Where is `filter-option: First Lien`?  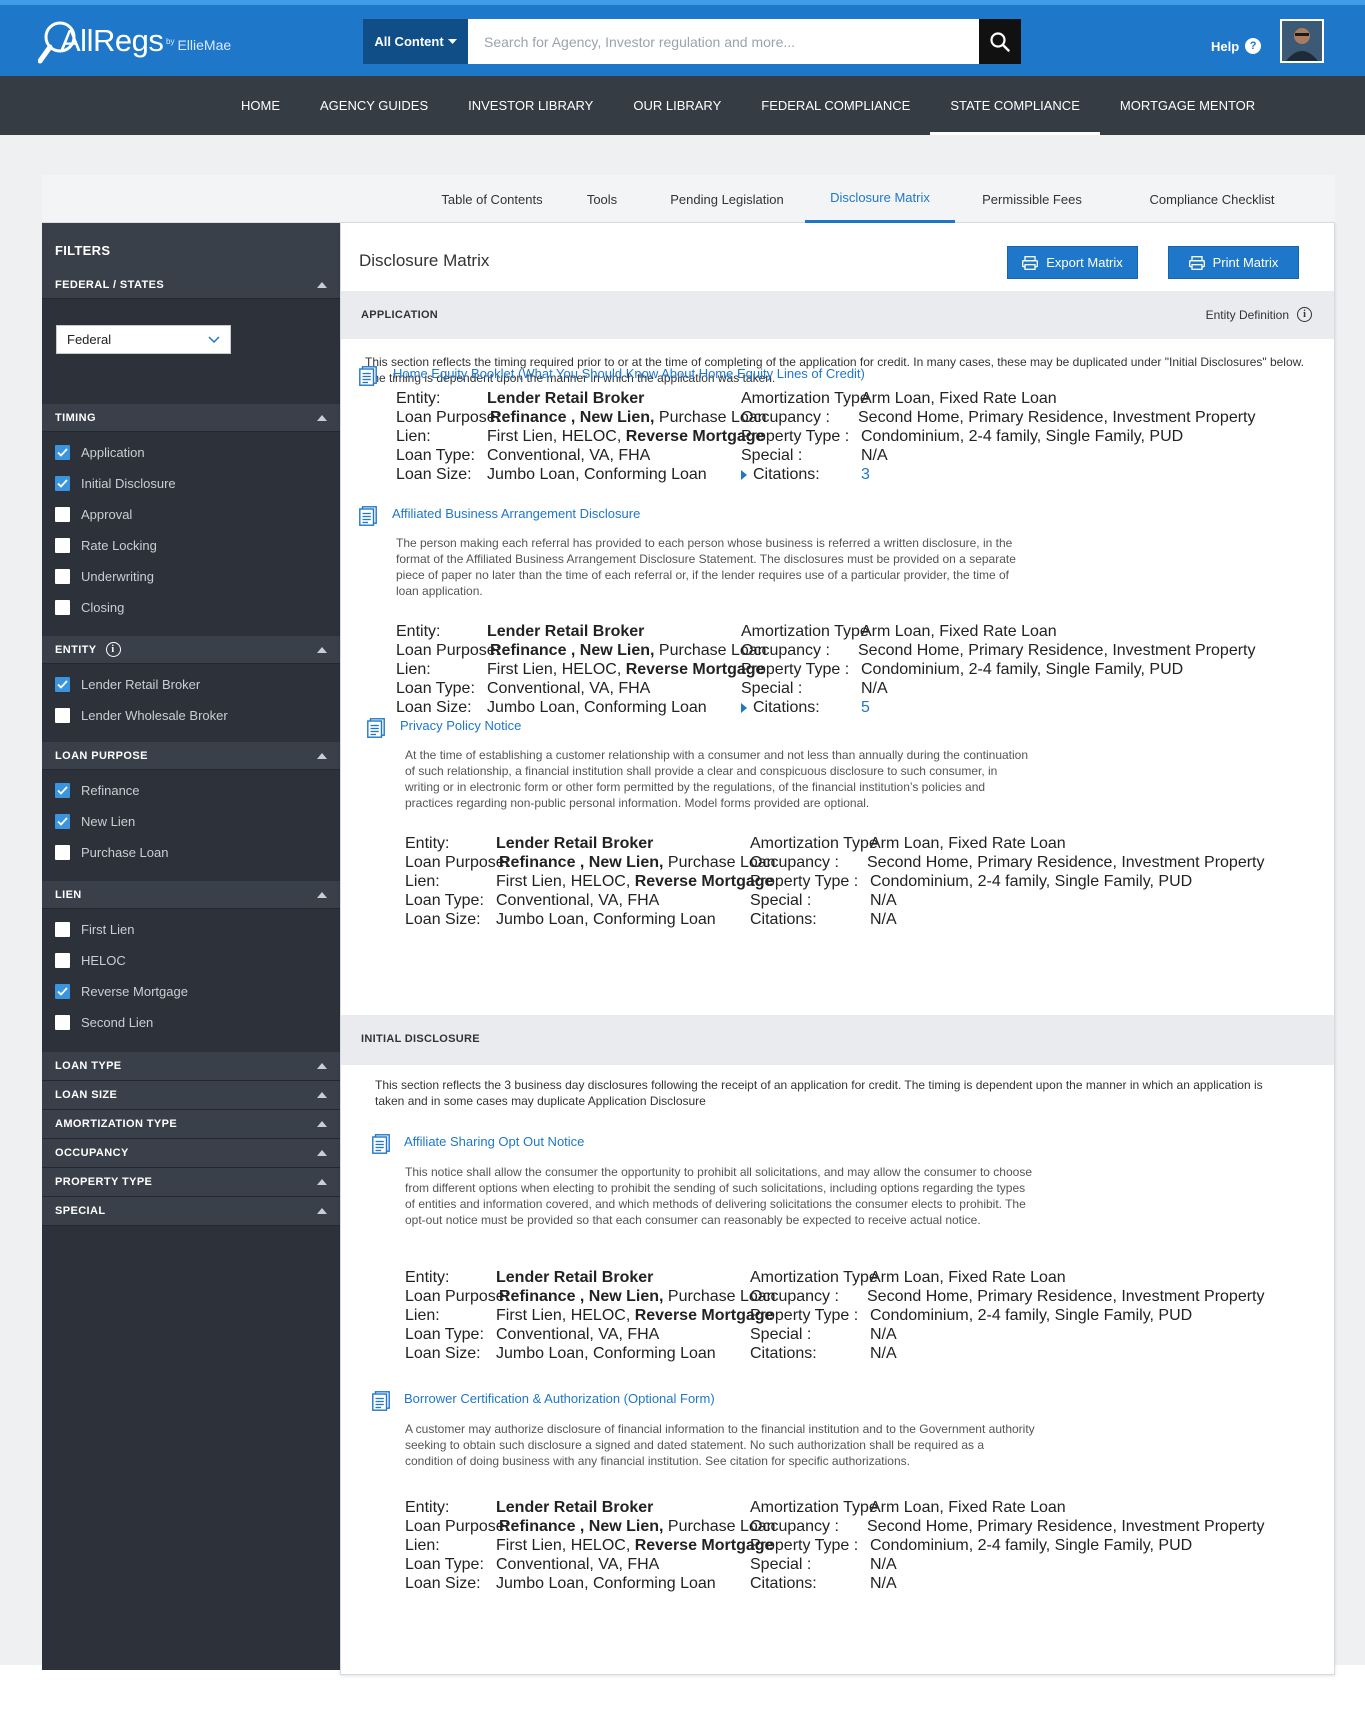
filter-option: First Lien is located at coordinates (191, 929).